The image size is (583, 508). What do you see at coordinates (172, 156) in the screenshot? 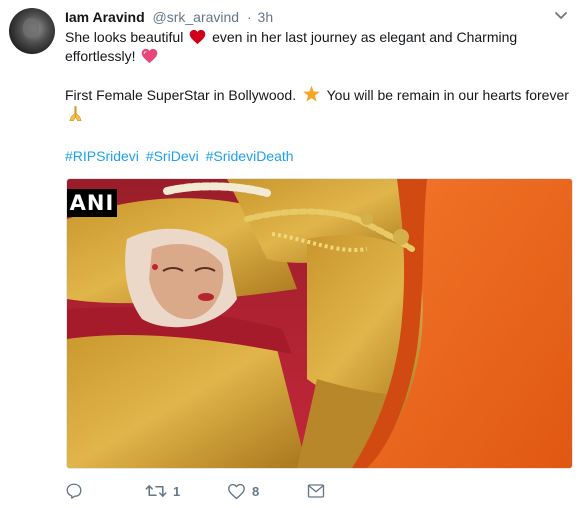
I see `hashtag-sridevi: #SriDevi` at bounding box center [172, 156].